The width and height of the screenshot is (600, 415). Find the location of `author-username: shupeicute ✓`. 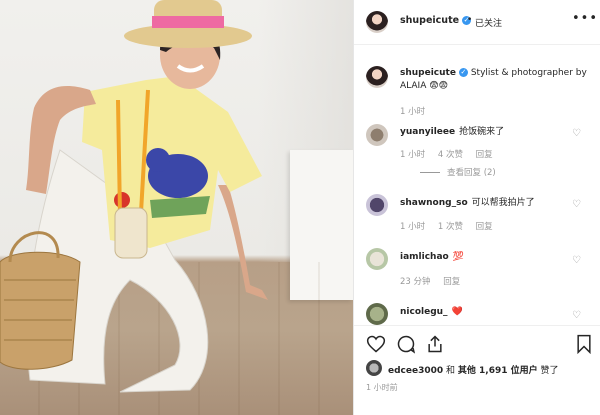

author-username: shupeicute ✓ is located at coordinates (436, 20).